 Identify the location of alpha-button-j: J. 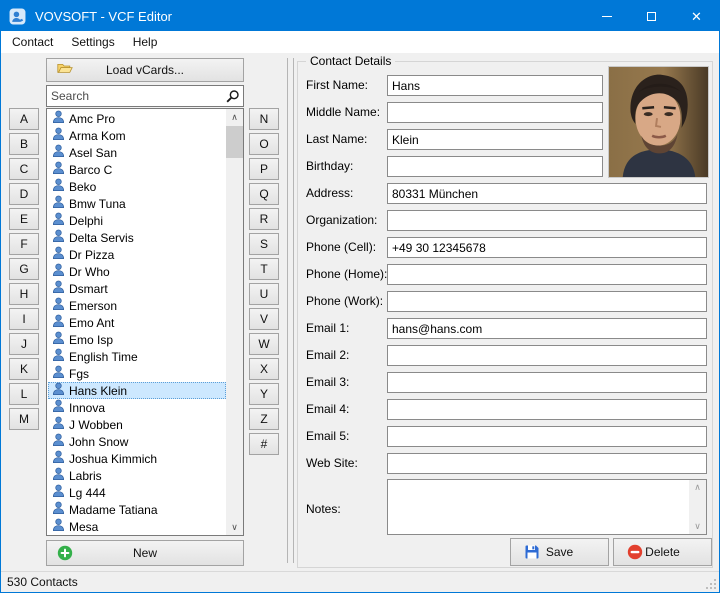
(24, 344).